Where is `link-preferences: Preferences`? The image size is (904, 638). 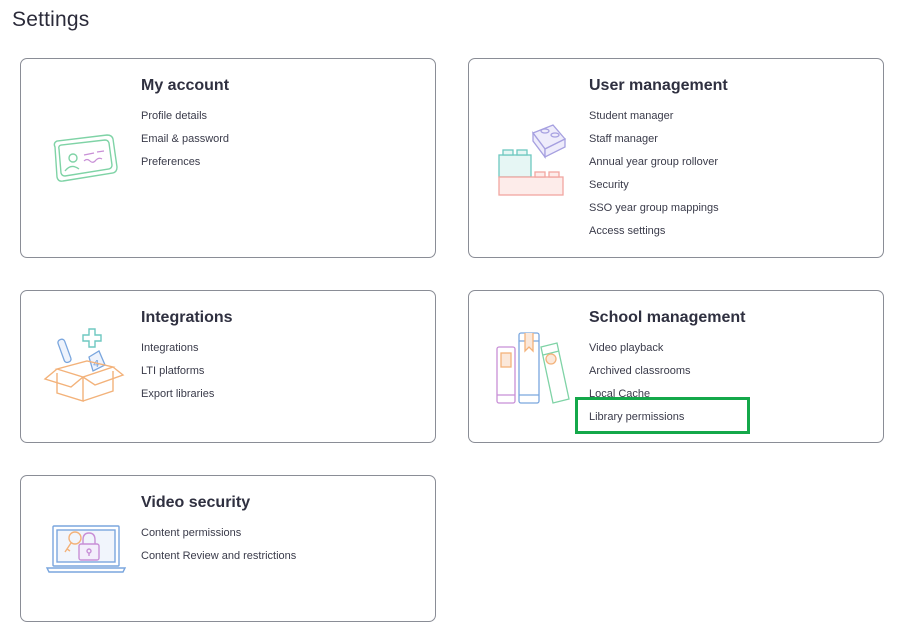
link-preferences: Preferences is located at coordinates (170, 162).